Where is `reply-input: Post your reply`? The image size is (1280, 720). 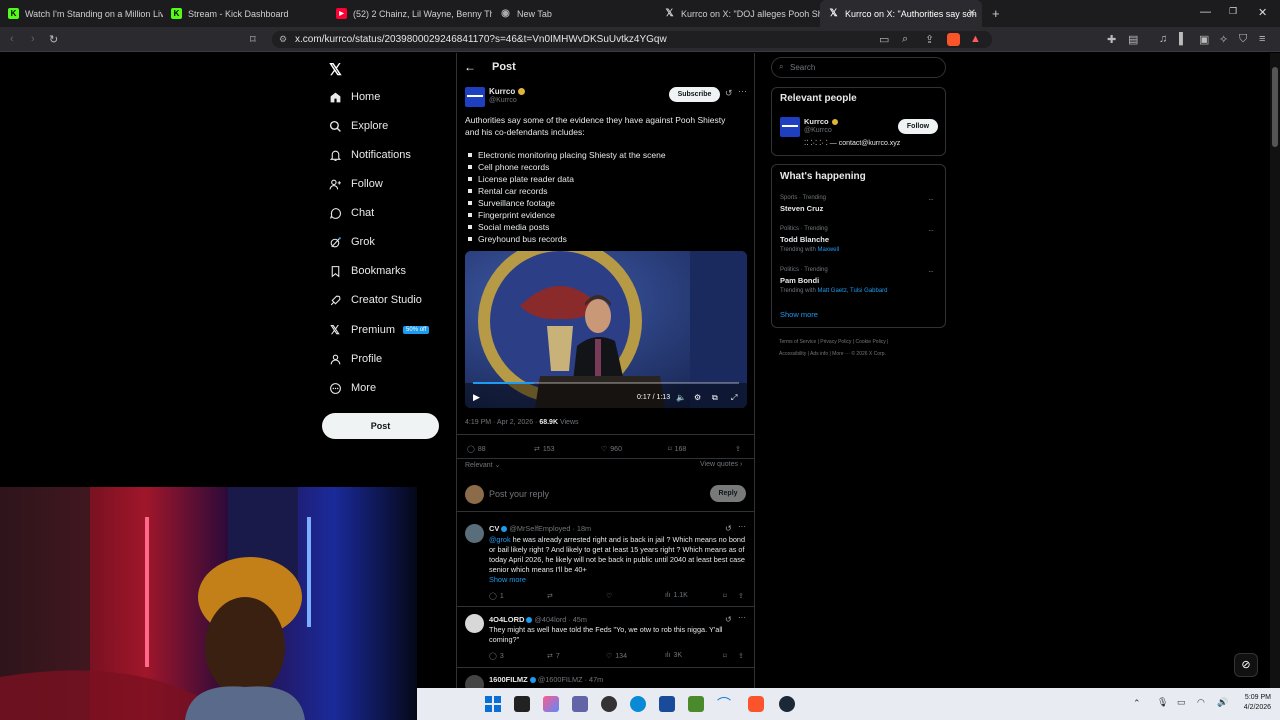
reply-input: Post your reply is located at coordinates (519, 494).